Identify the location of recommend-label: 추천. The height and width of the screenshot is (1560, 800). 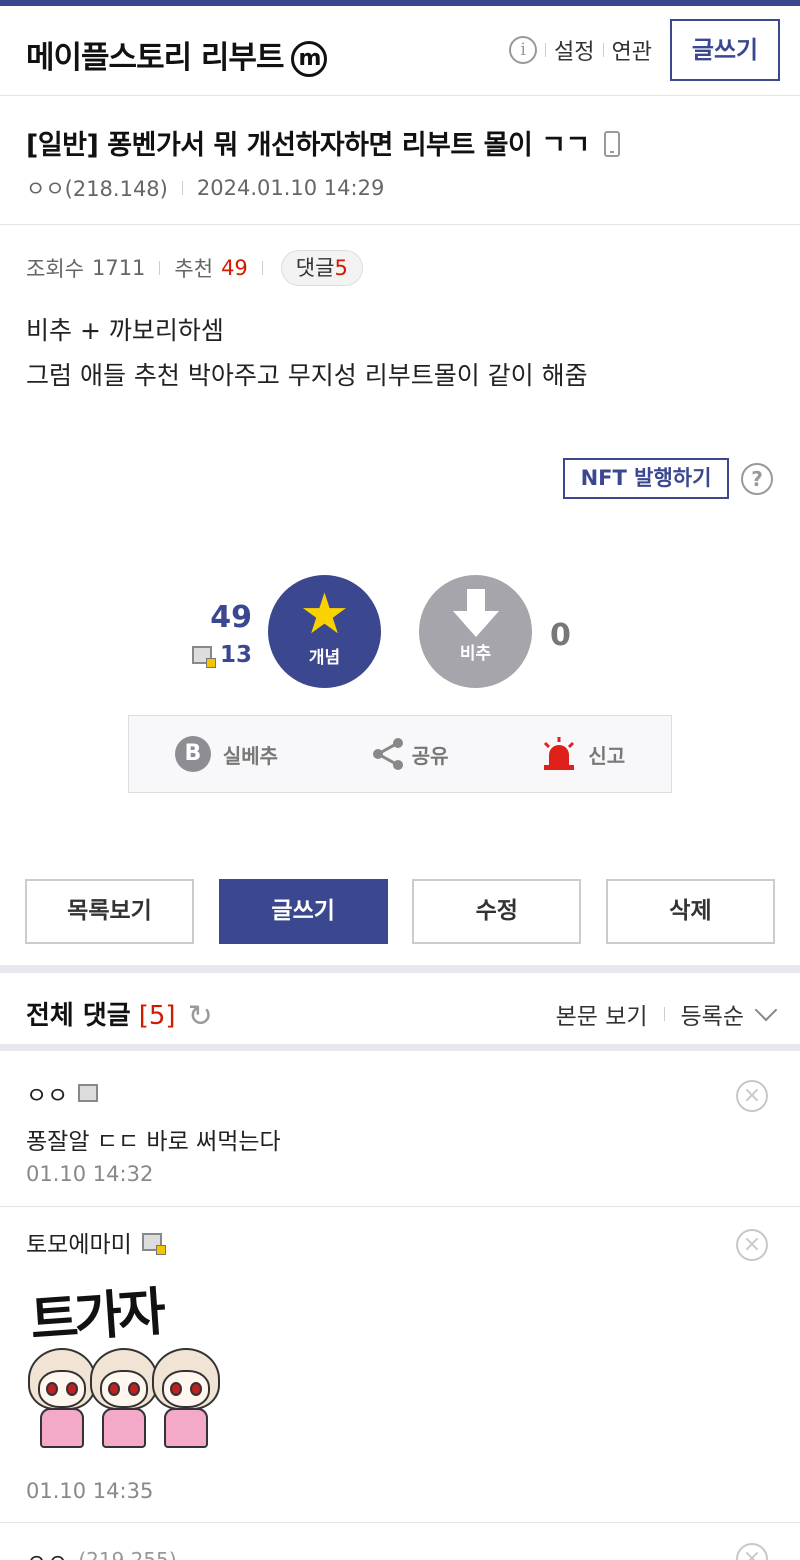
(194, 269).